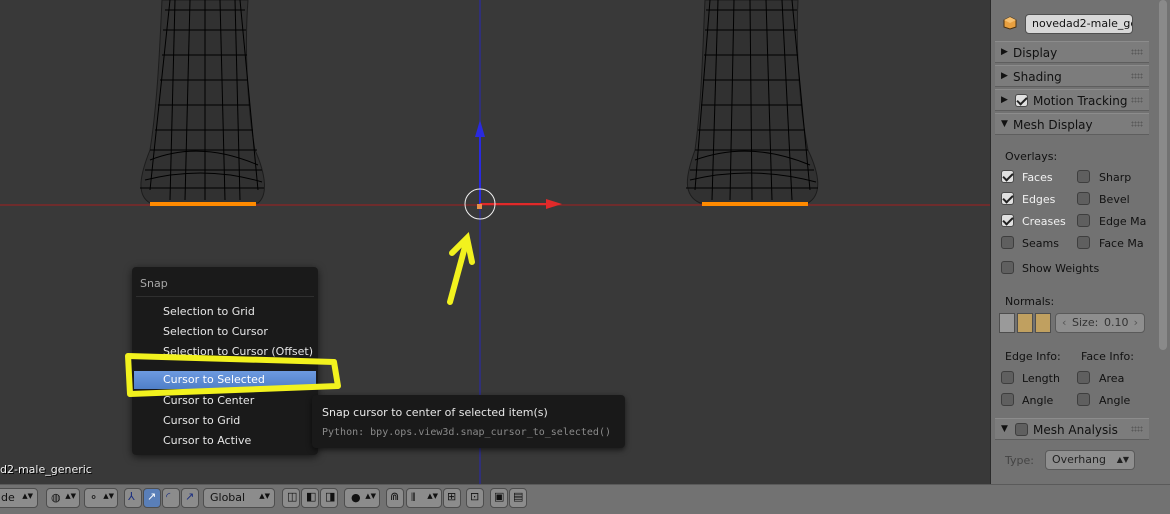 The width and height of the screenshot is (1170, 514). I want to click on transform-orientation-dropdown: Global ▲▼, so click(239, 498).